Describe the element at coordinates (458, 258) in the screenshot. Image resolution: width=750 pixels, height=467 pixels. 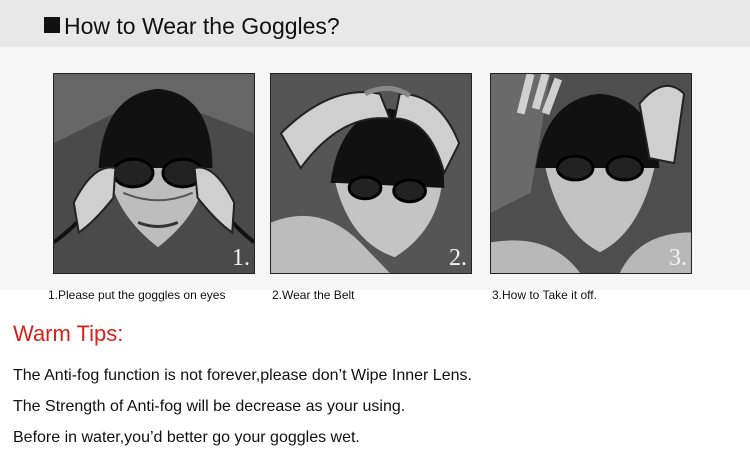
I see `step-2-number: 2.` at that location.